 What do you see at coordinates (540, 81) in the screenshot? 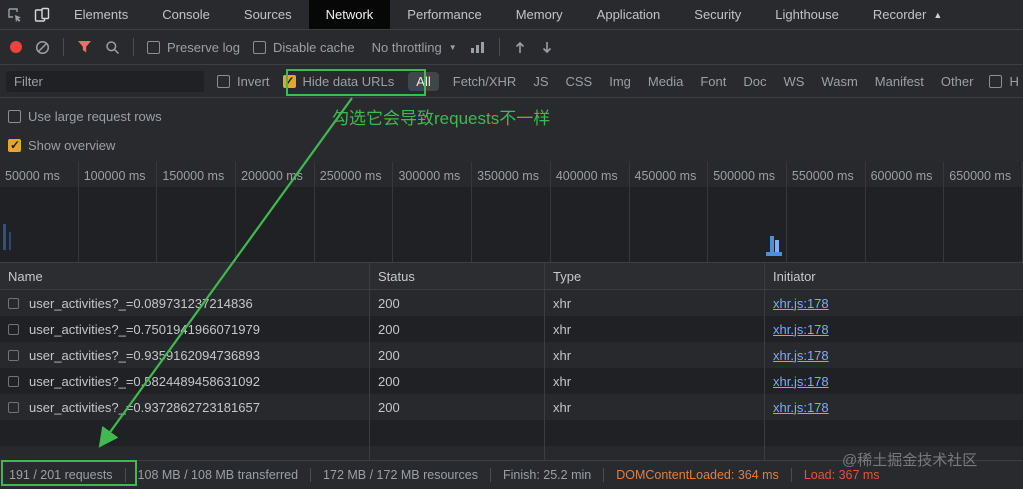
I see `filter-pill-js: JS` at bounding box center [540, 81].